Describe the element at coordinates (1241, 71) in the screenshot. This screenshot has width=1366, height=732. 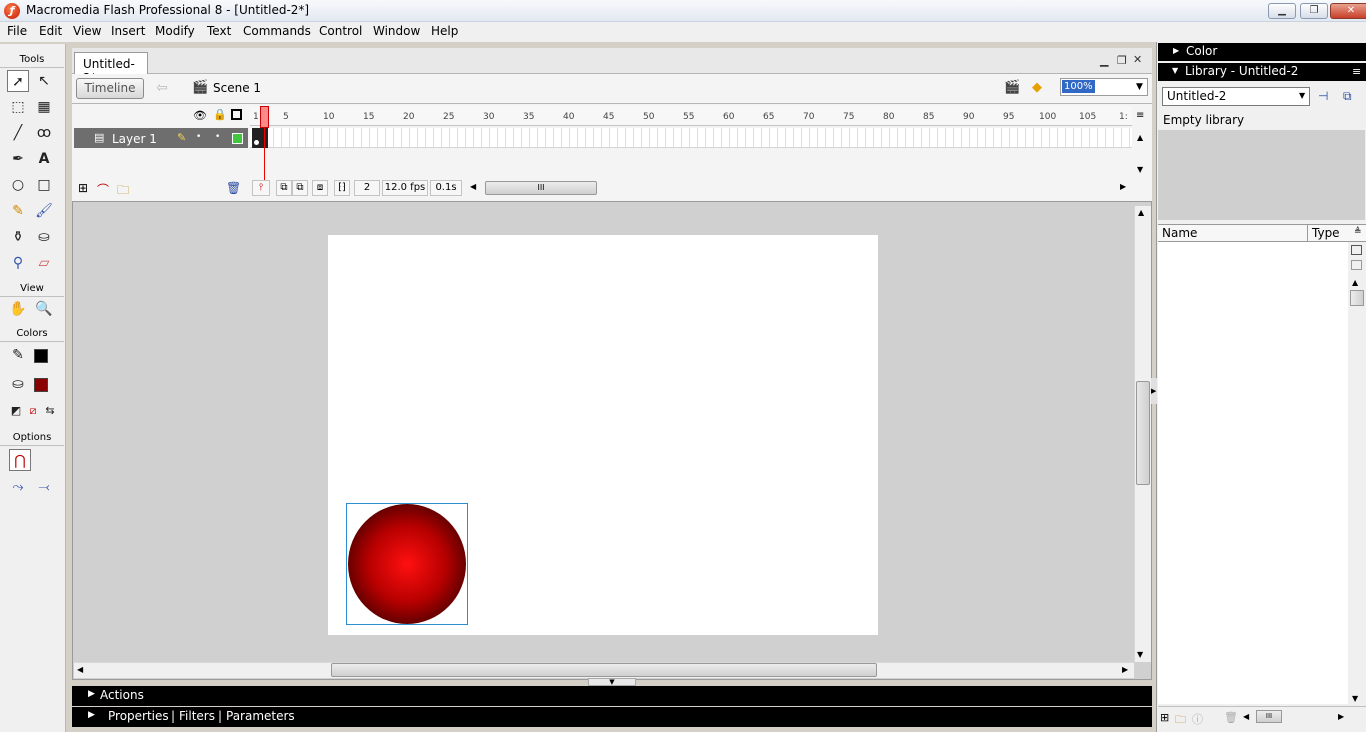
I see `library-panel-title: Library - Untitled-2` at that location.